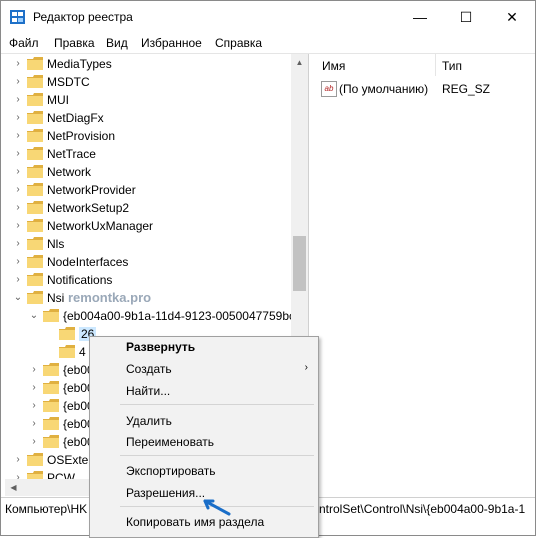  What do you see at coordinates (71, 154) in the screenshot?
I see `tree-item-label: NetTrace` at bounding box center [71, 154].